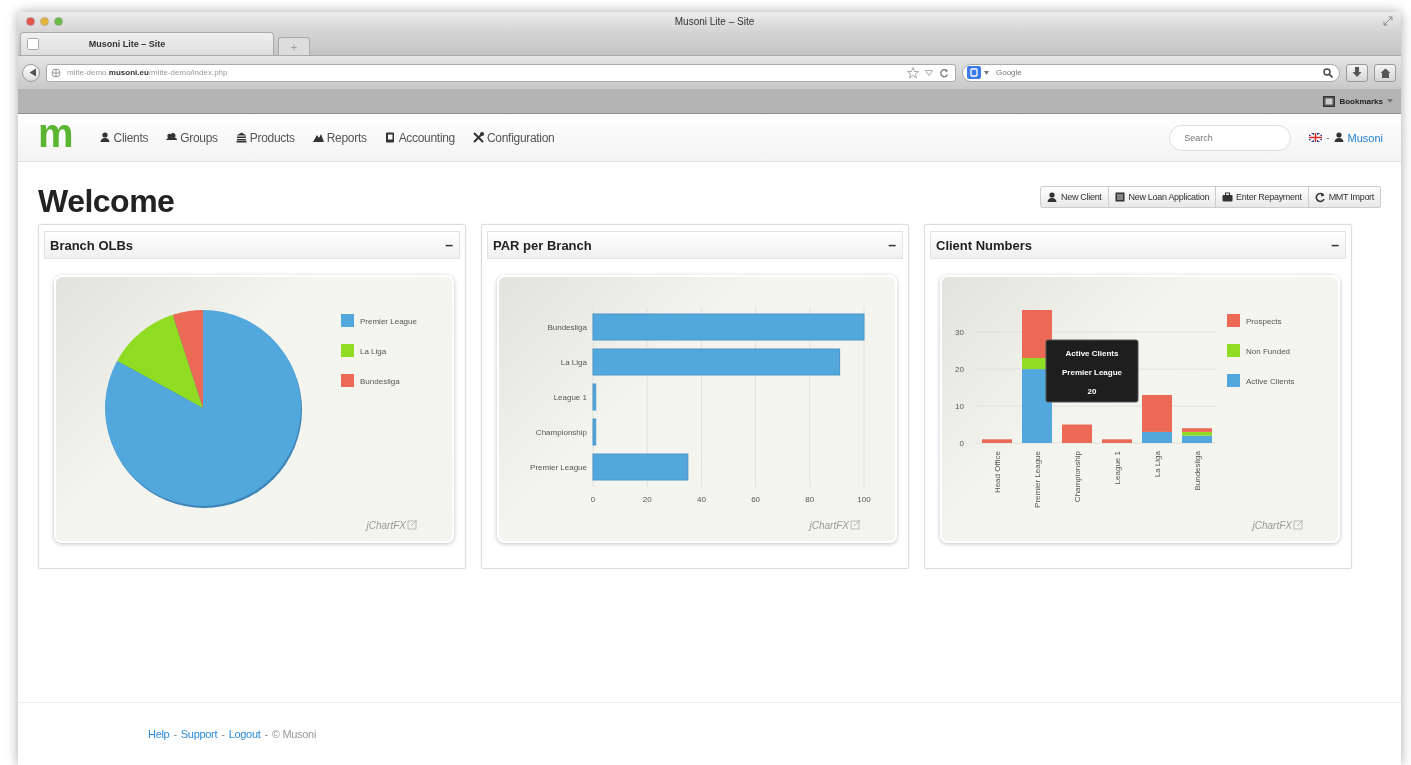 This screenshot has height=765, width=1411. What do you see at coordinates (265, 137) in the screenshot?
I see `nav-link: Products` at bounding box center [265, 137].